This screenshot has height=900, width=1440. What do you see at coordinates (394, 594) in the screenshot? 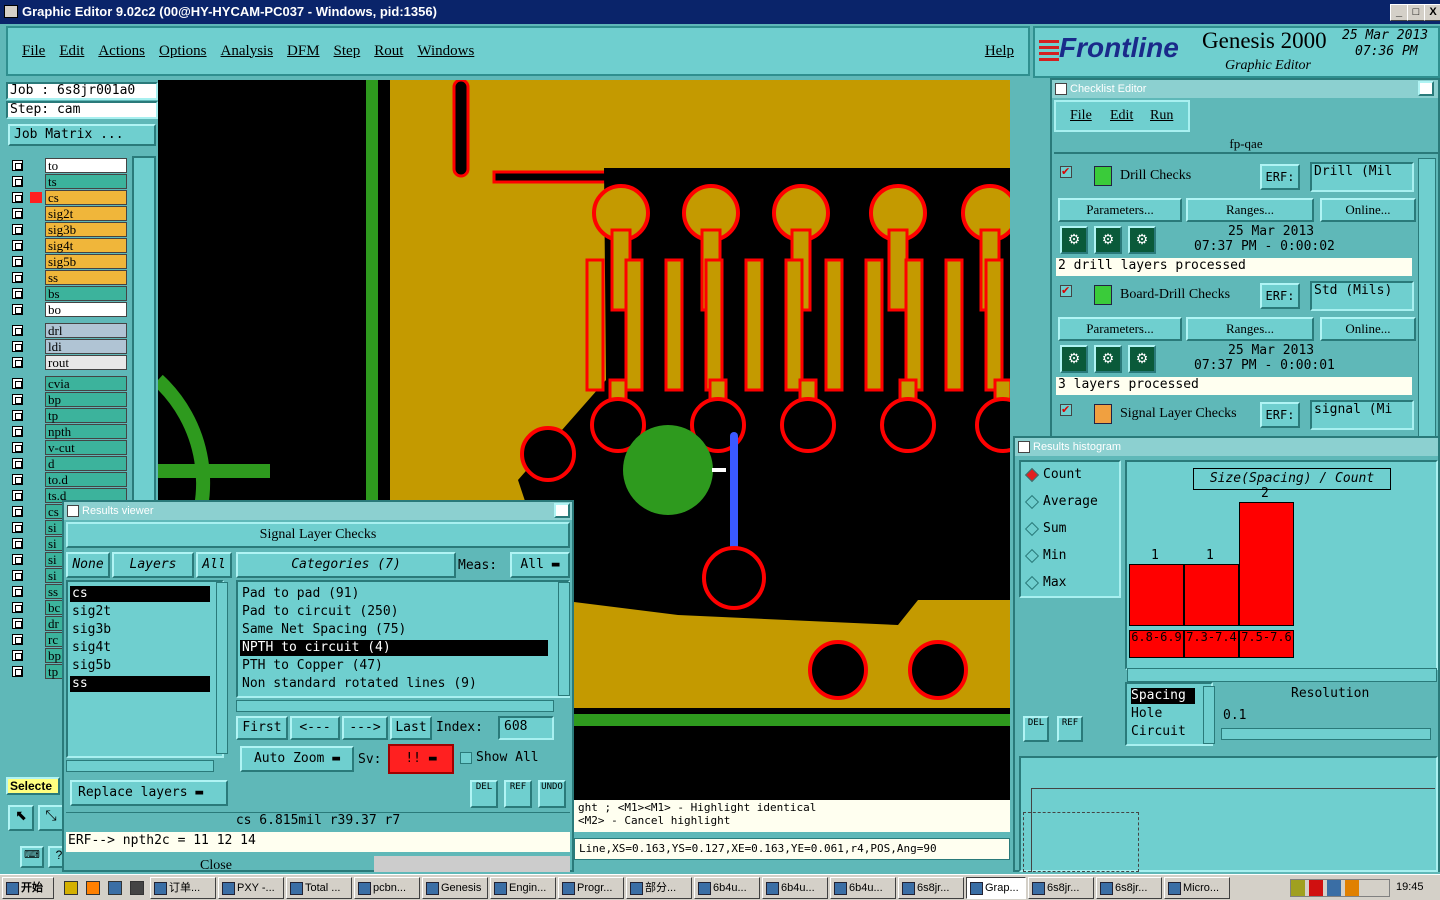
I see `result-category-item: Pad to pad (91)` at bounding box center [394, 594].